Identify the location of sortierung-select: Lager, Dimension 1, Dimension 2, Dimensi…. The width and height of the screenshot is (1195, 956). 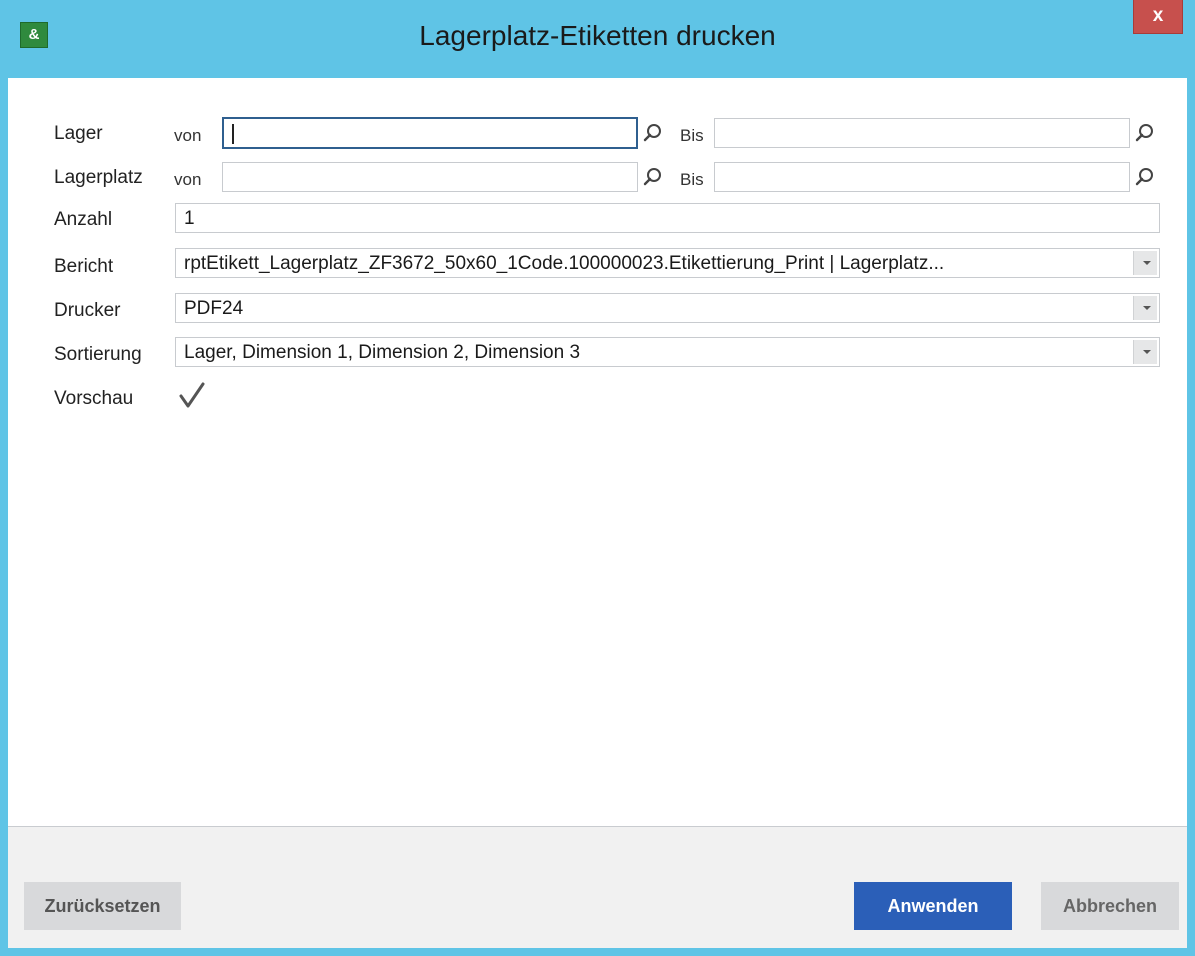
(667, 352).